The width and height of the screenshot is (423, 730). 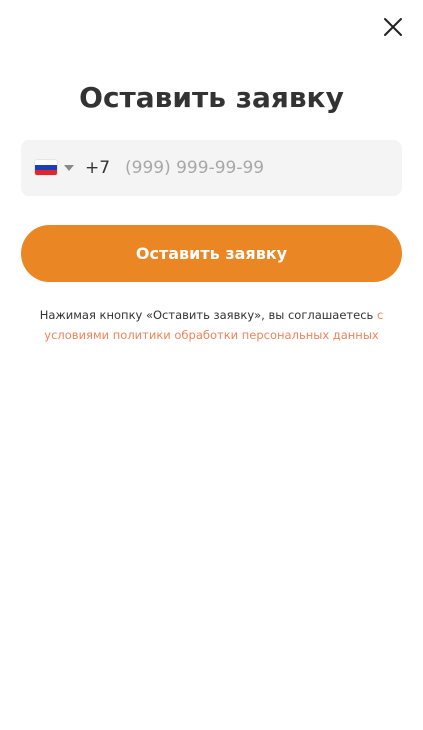 What do you see at coordinates (46, 167) in the screenshot?
I see `russia-flag-icon` at bounding box center [46, 167].